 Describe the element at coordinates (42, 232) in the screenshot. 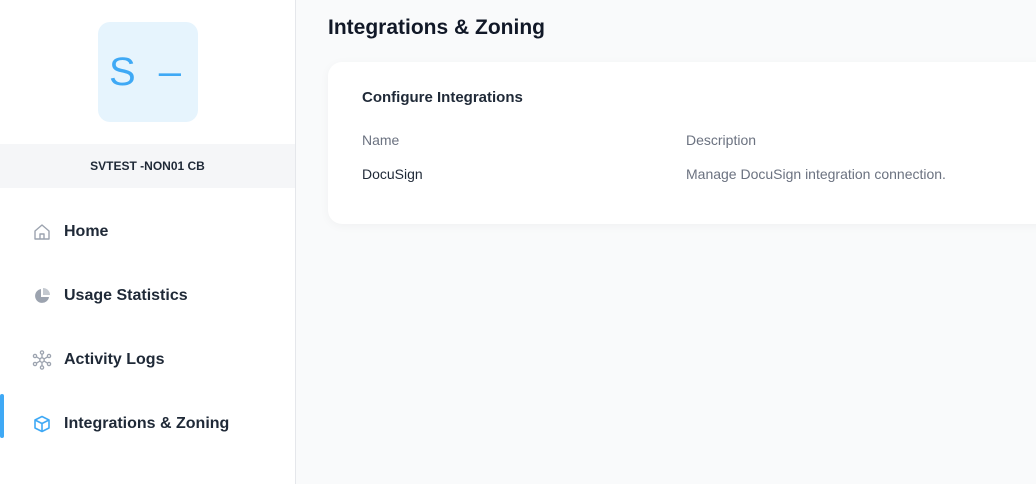

I see `home-icon` at that location.